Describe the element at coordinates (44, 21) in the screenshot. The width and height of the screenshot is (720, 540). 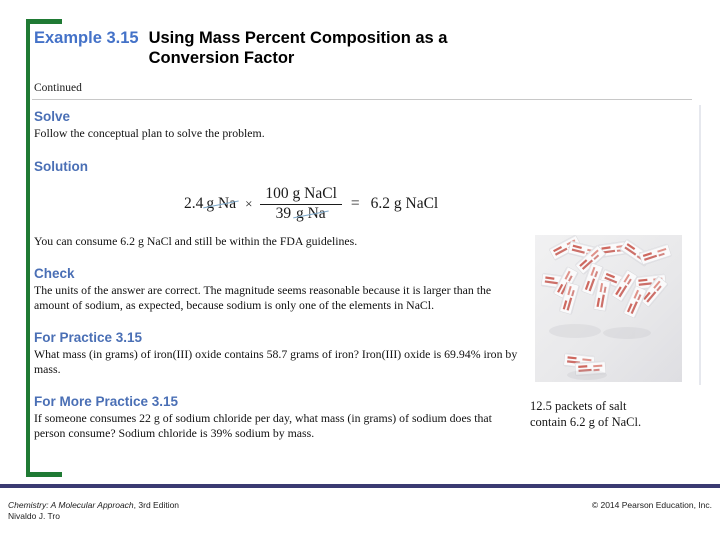
I see `bracket-top-bar` at that location.